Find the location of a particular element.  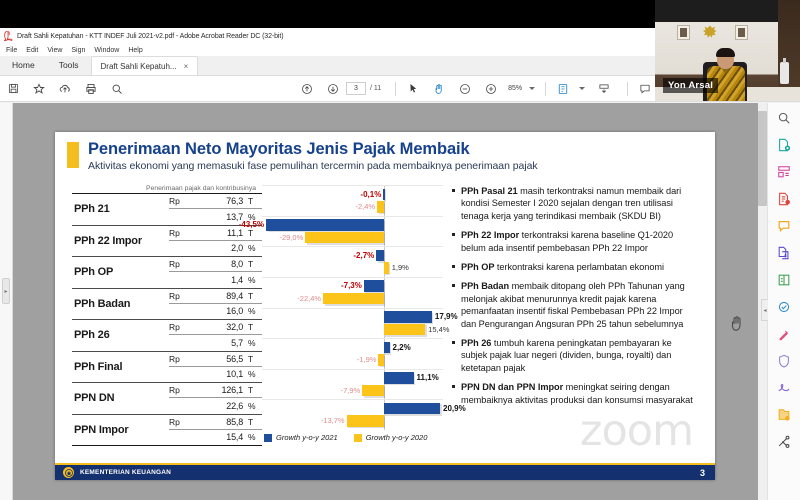

bar-2021-ppn-dn is located at coordinates (398, 378).